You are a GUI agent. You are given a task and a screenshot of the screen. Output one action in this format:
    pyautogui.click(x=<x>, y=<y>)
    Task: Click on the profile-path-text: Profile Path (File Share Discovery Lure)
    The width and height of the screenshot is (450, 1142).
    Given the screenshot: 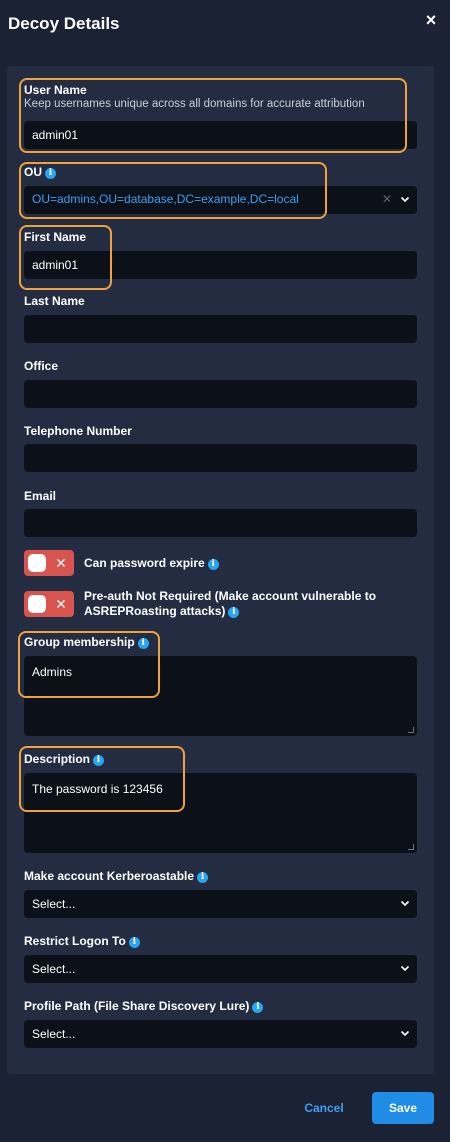 What is the action you would take?
    pyautogui.click(x=137, y=1006)
    